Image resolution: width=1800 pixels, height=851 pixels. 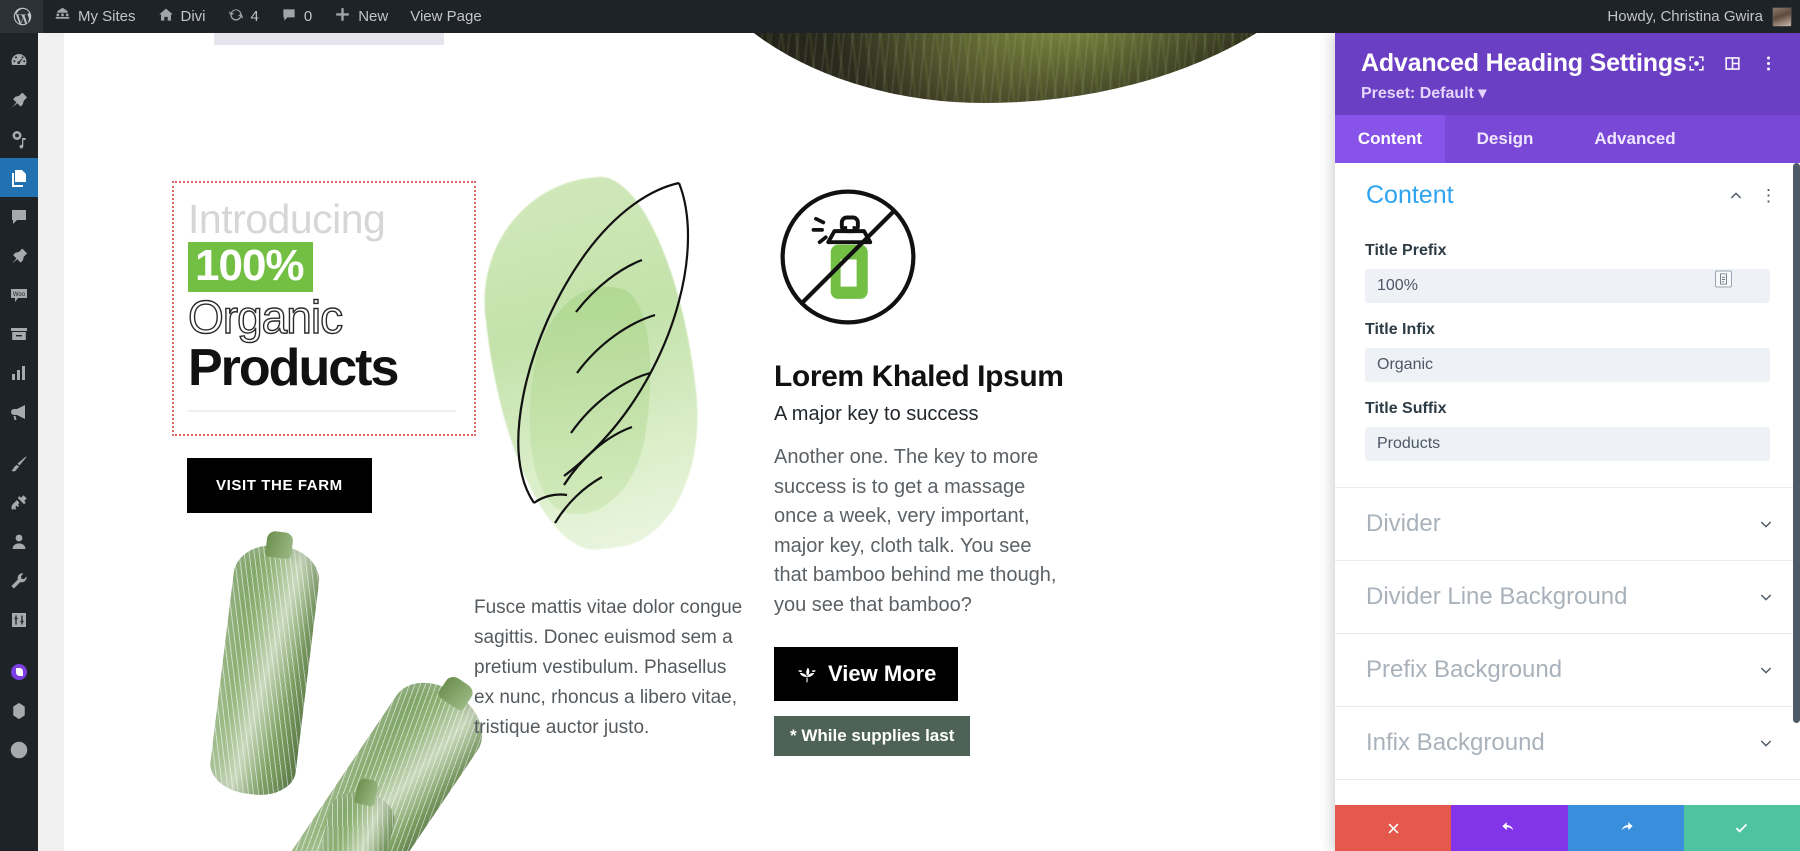 What do you see at coordinates (1567, 670) in the screenshot?
I see `section-prefix-background-toggle: Prefix Background` at bounding box center [1567, 670].